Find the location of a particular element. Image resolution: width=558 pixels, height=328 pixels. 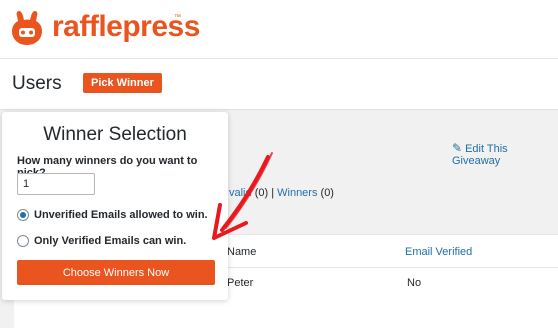

pencil-icon: ✎ is located at coordinates (457, 148).